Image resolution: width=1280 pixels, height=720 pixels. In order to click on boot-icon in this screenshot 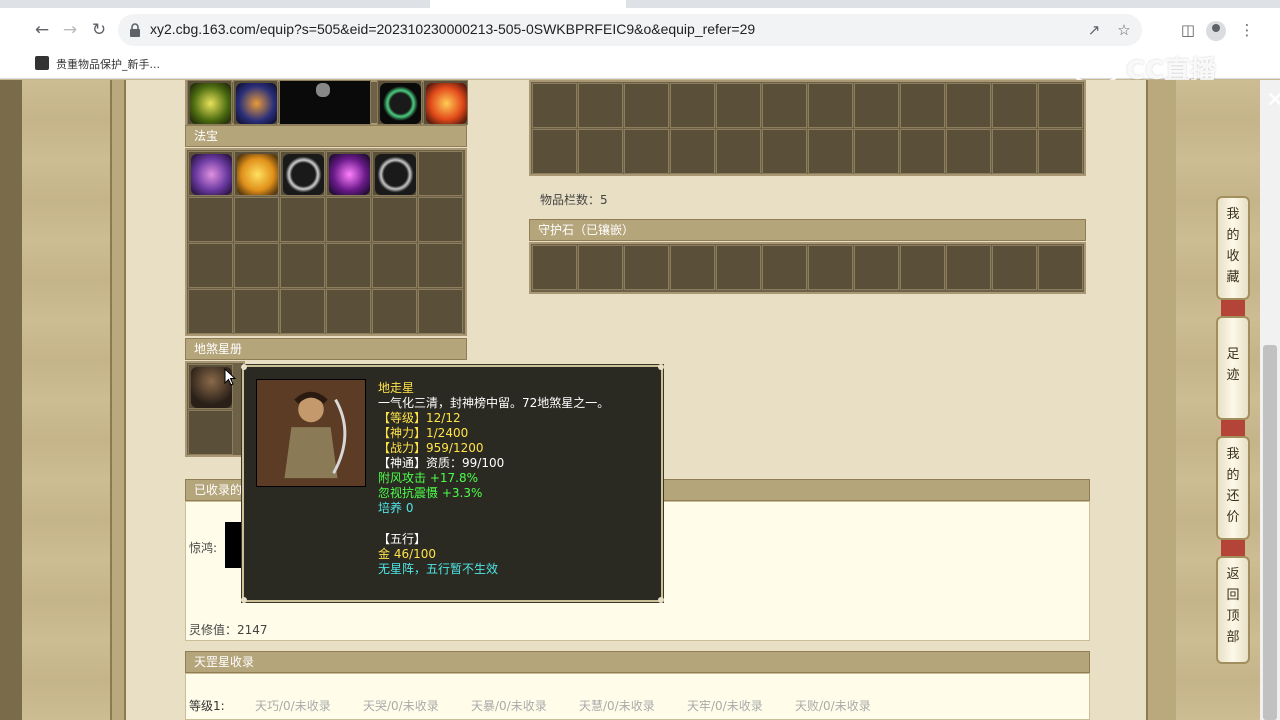, I will do `click(256, 103)`.